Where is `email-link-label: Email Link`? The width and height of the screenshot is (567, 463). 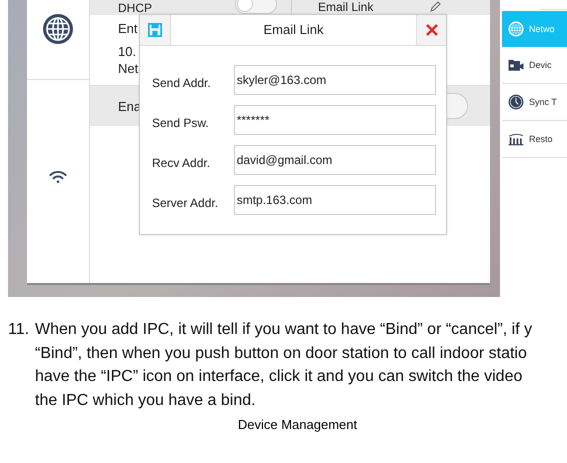
email-link-label: Email Link is located at coordinates (346, 7).